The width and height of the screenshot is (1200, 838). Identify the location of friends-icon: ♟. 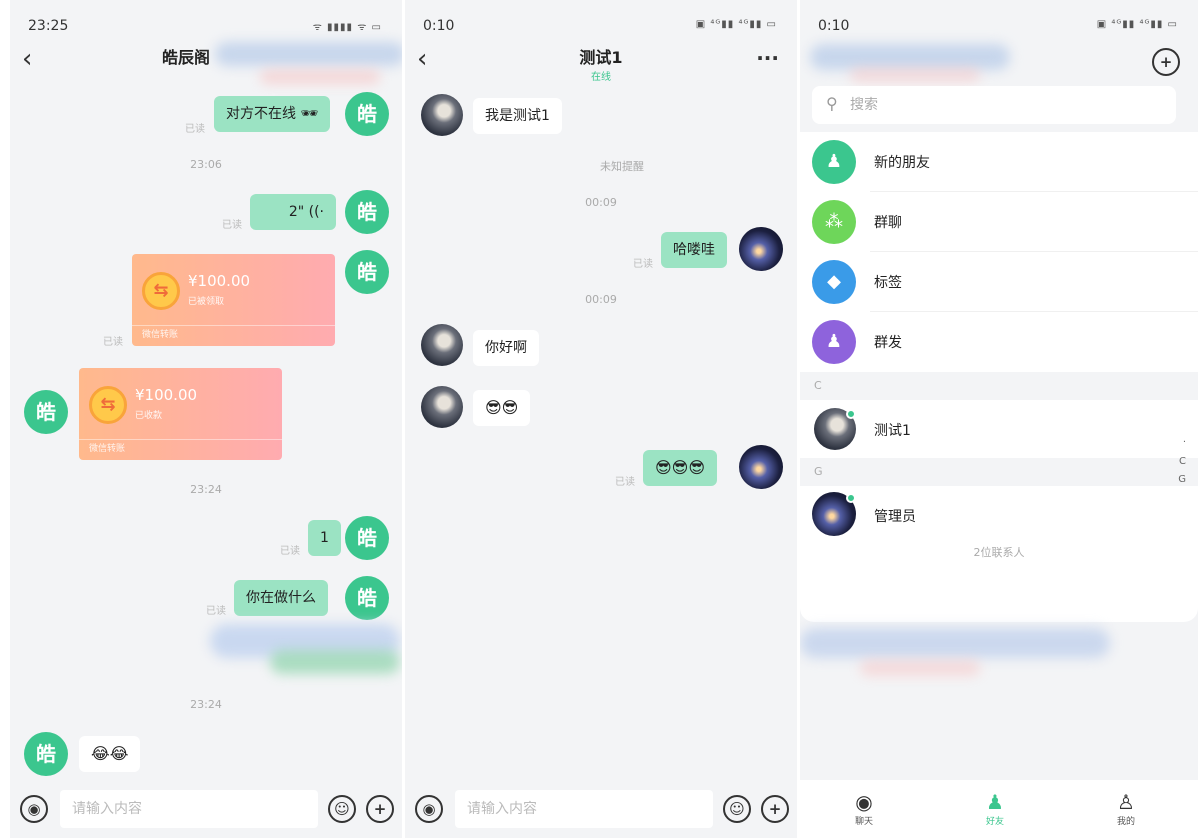
(995, 802).